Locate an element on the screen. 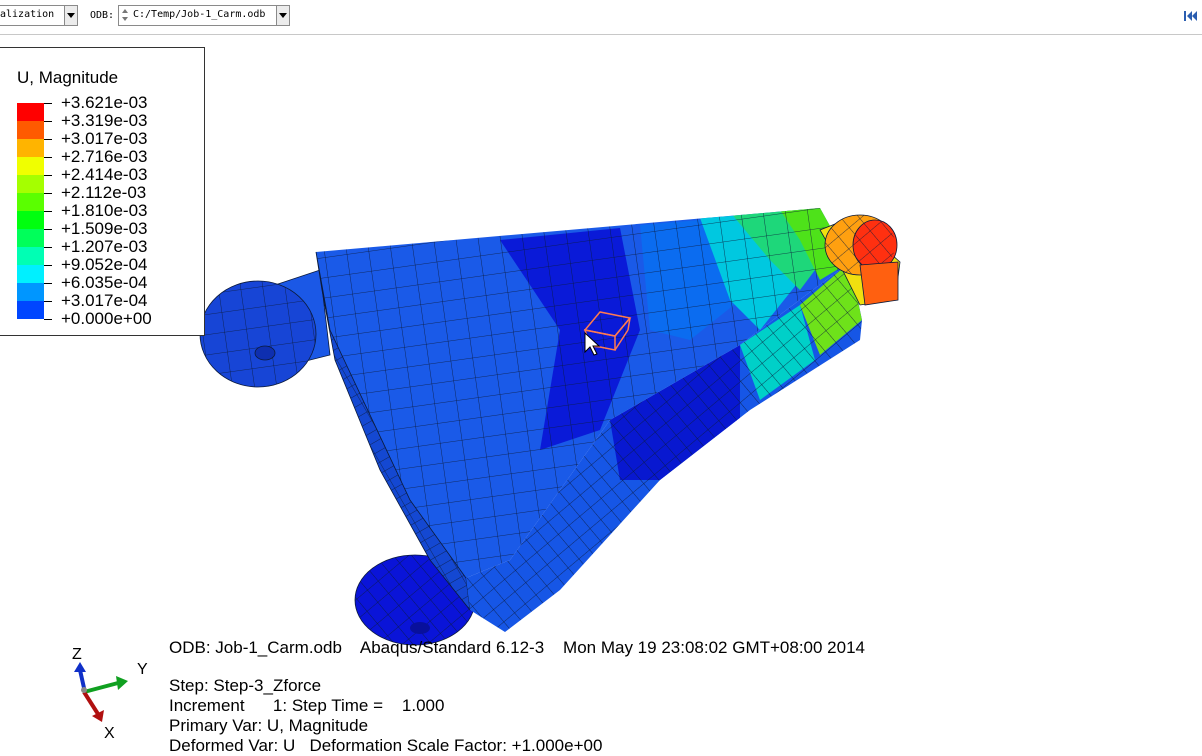  y-axis-arrow is located at coordinates (105, 685).